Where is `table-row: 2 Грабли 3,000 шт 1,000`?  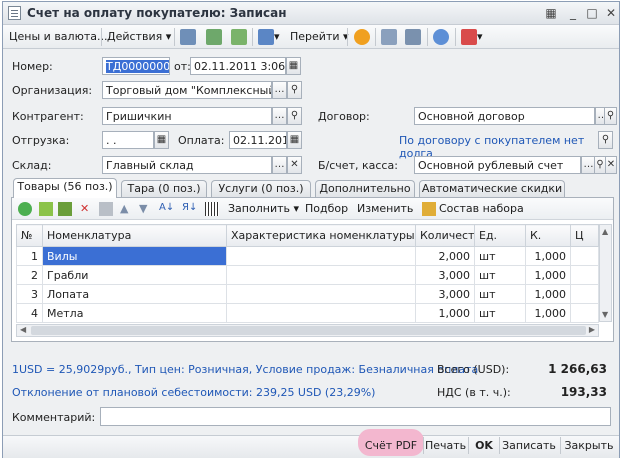 table-row: 2 Грабли 3,000 шт 1,000 is located at coordinates (307, 275).